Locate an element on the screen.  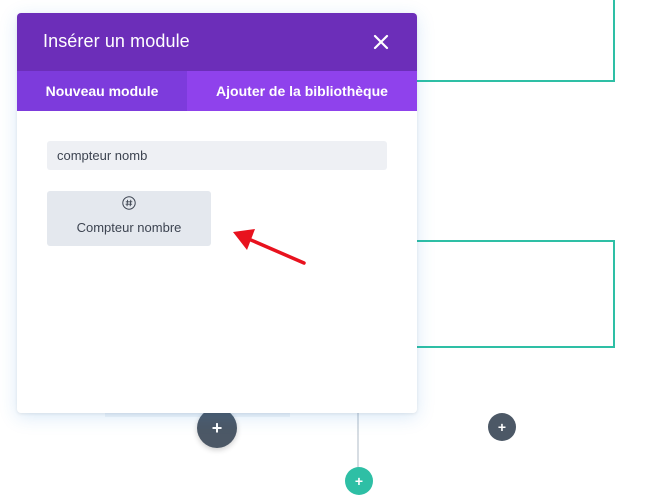
add-module-button: + is located at coordinates (217, 428).